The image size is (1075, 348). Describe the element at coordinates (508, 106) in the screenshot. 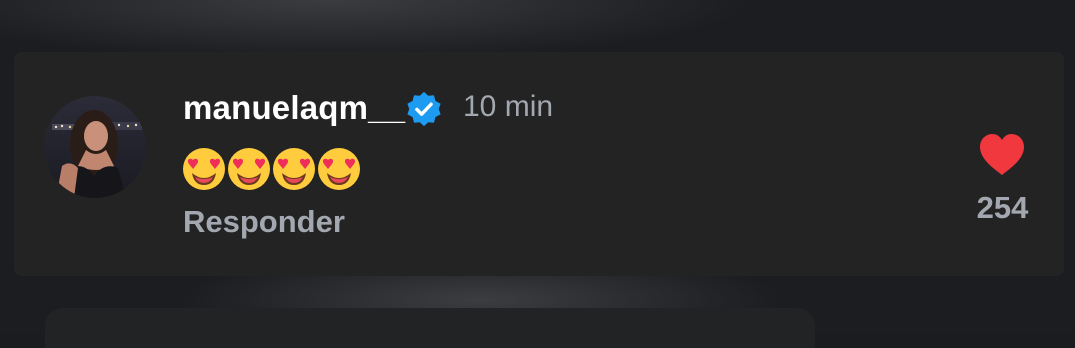

I see `comment-time: 10 min` at that location.